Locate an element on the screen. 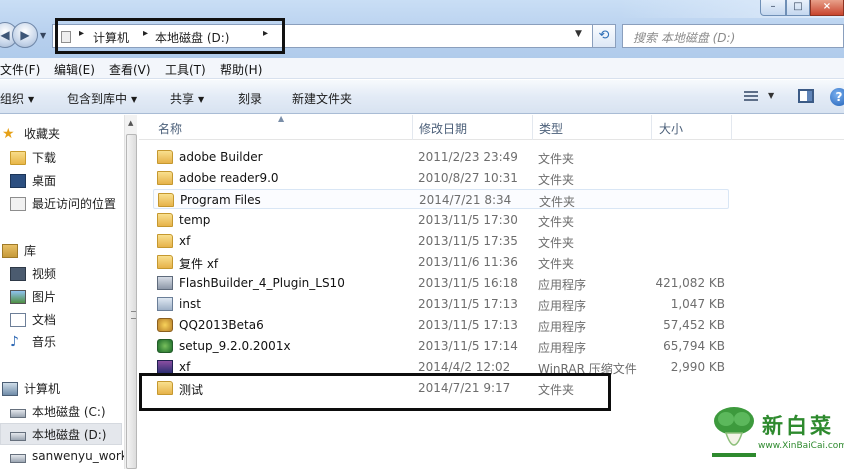 This screenshot has width=844, height=469. nav-drive-c: 本地磁盘 (C:) is located at coordinates (58, 411).